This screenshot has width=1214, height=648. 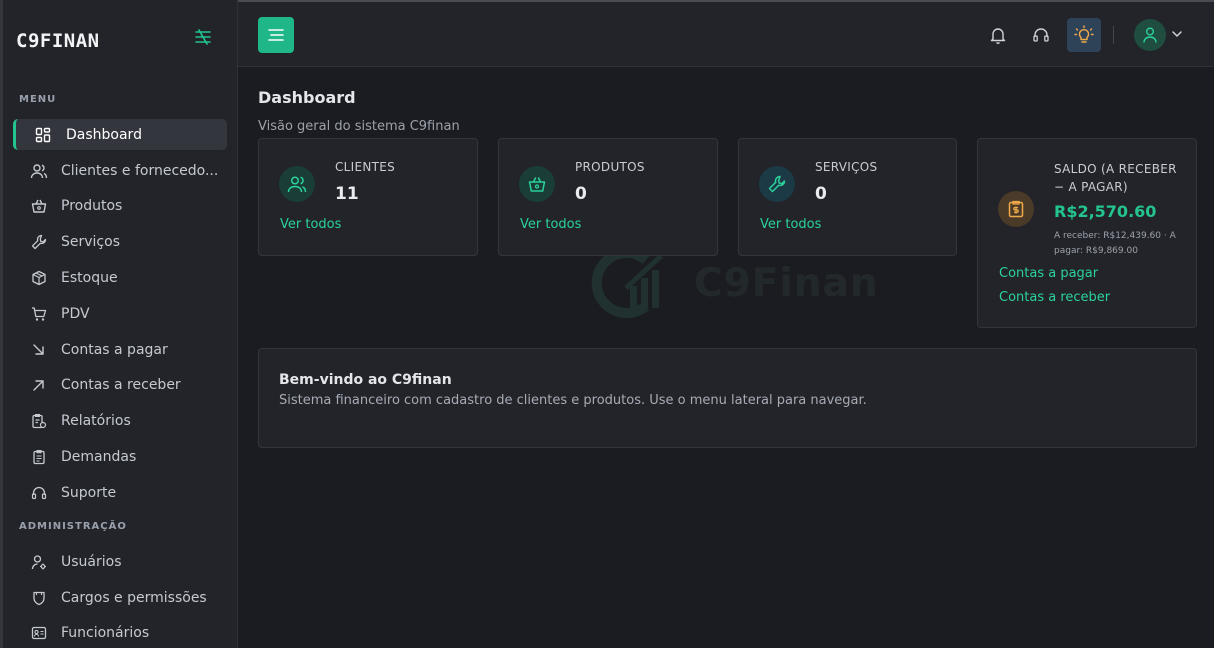 I want to click on sidebar-item-label: Demandas, so click(x=99, y=456).